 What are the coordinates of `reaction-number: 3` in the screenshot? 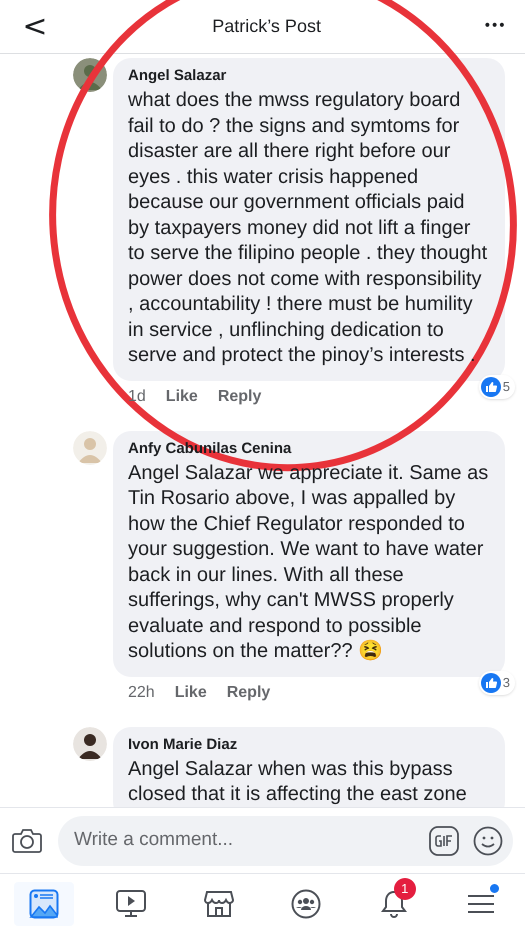 It's located at (506, 683).